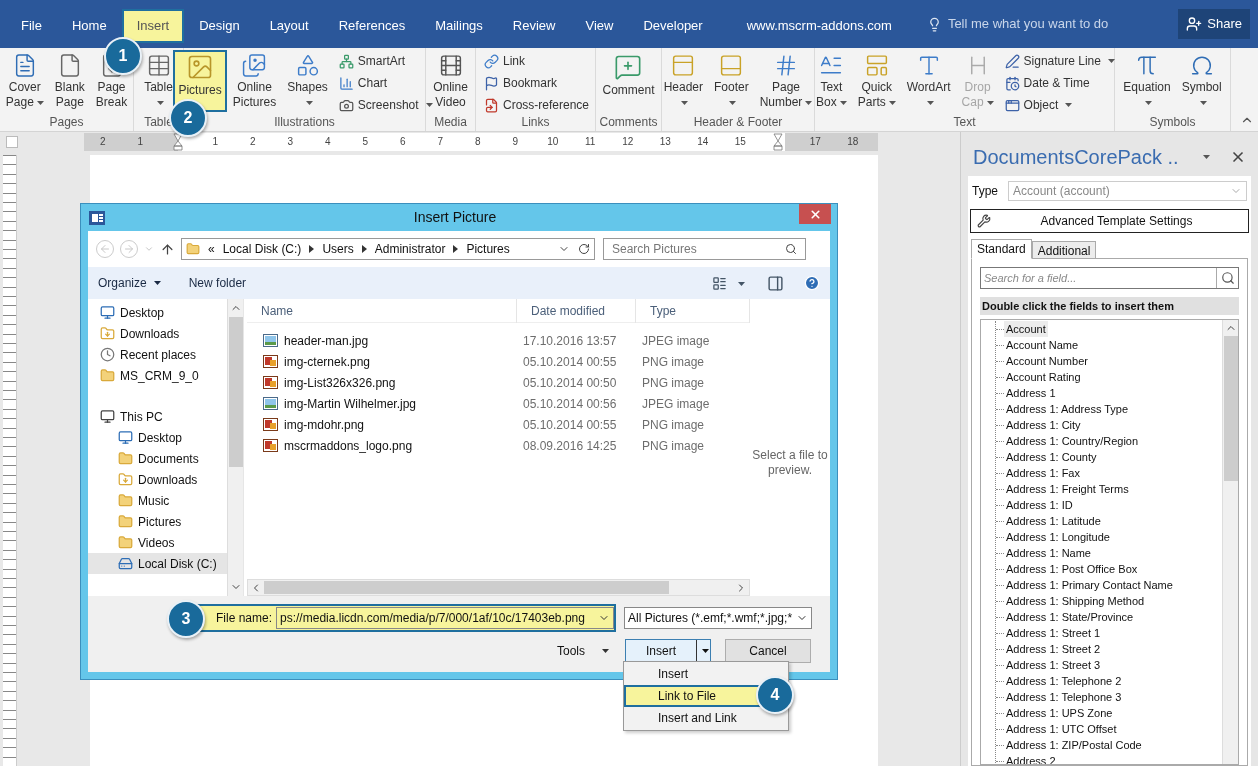 This screenshot has height=766, width=1258. Describe the element at coordinates (157, 354) in the screenshot. I see `nav-item: Recent places` at that location.